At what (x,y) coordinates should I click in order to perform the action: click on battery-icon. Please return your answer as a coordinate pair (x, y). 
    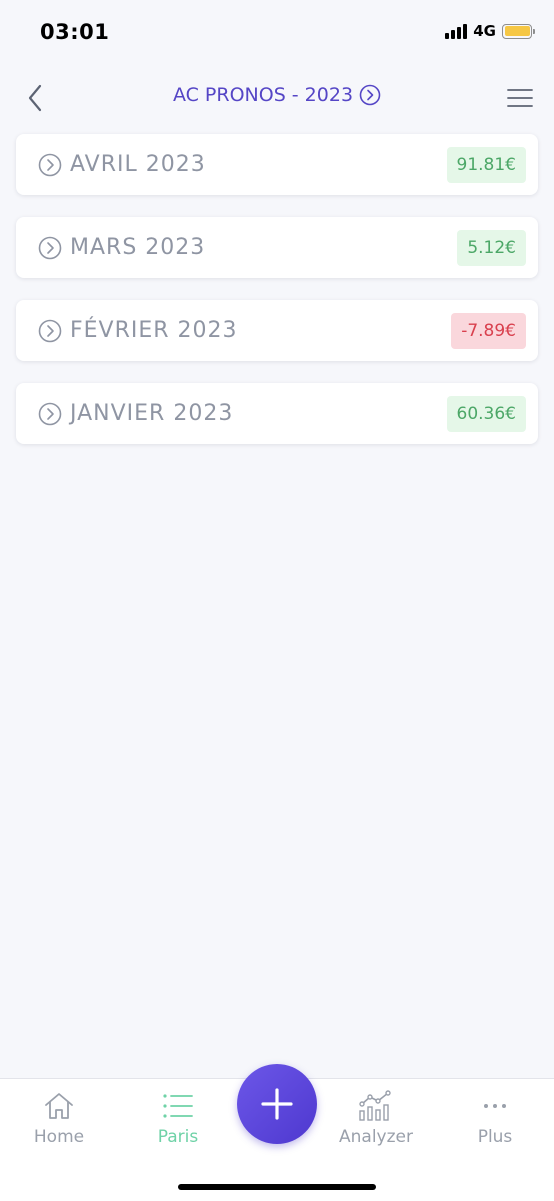
    Looking at the image, I should click on (518, 31).